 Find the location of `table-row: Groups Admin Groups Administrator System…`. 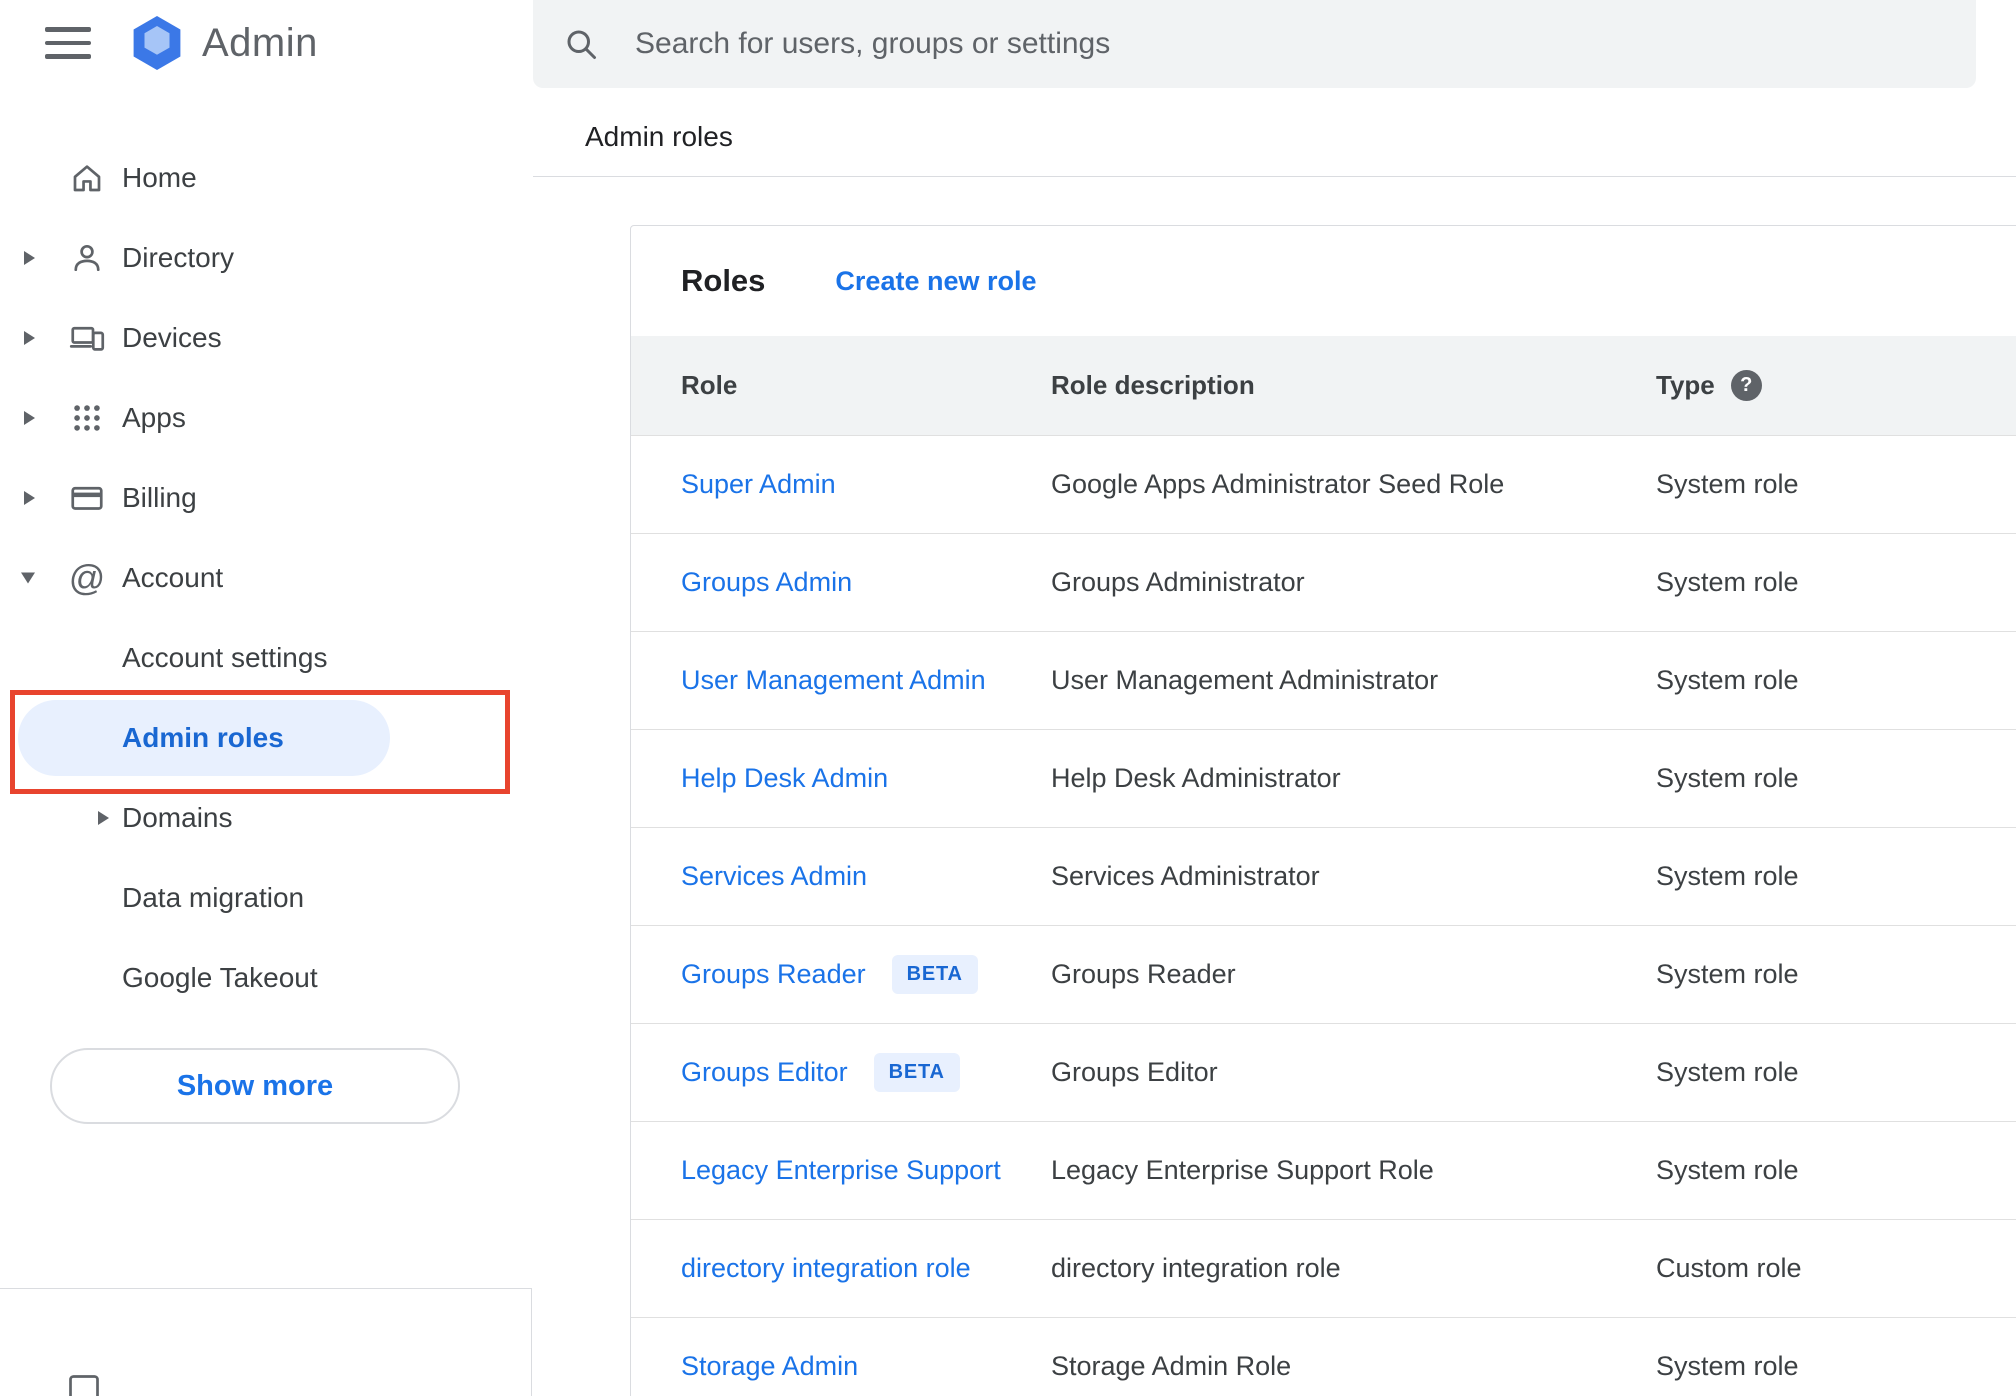

table-row: Groups Admin Groups Administrator System… is located at coordinates (1323, 583).